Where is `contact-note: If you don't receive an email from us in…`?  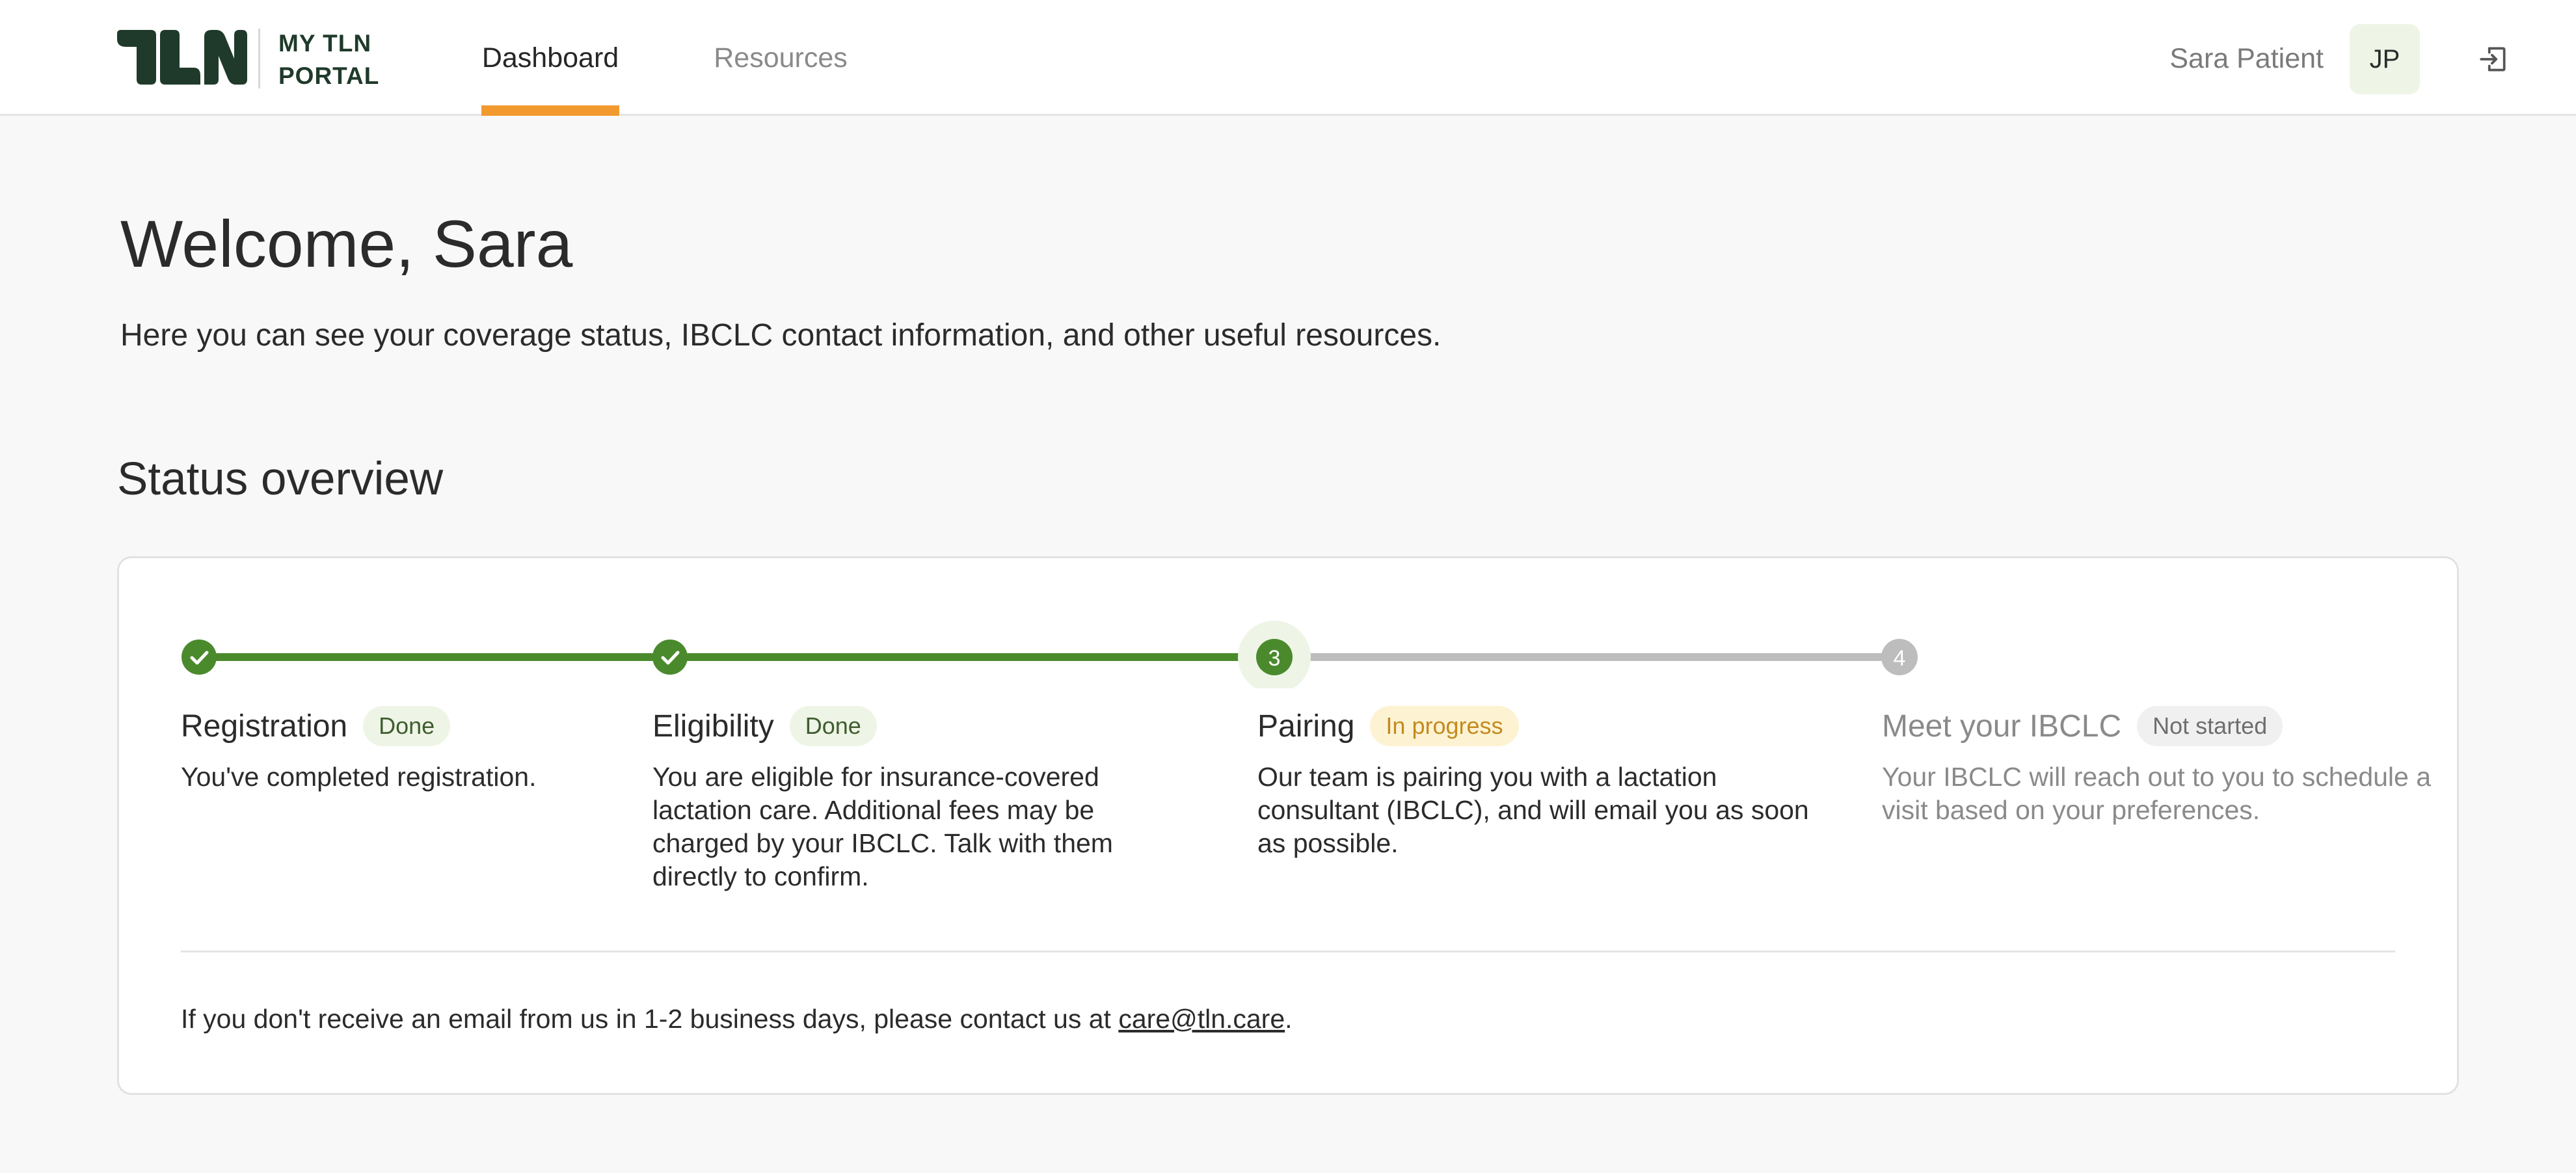 contact-note: If you don't receive an email from us in… is located at coordinates (737, 1019).